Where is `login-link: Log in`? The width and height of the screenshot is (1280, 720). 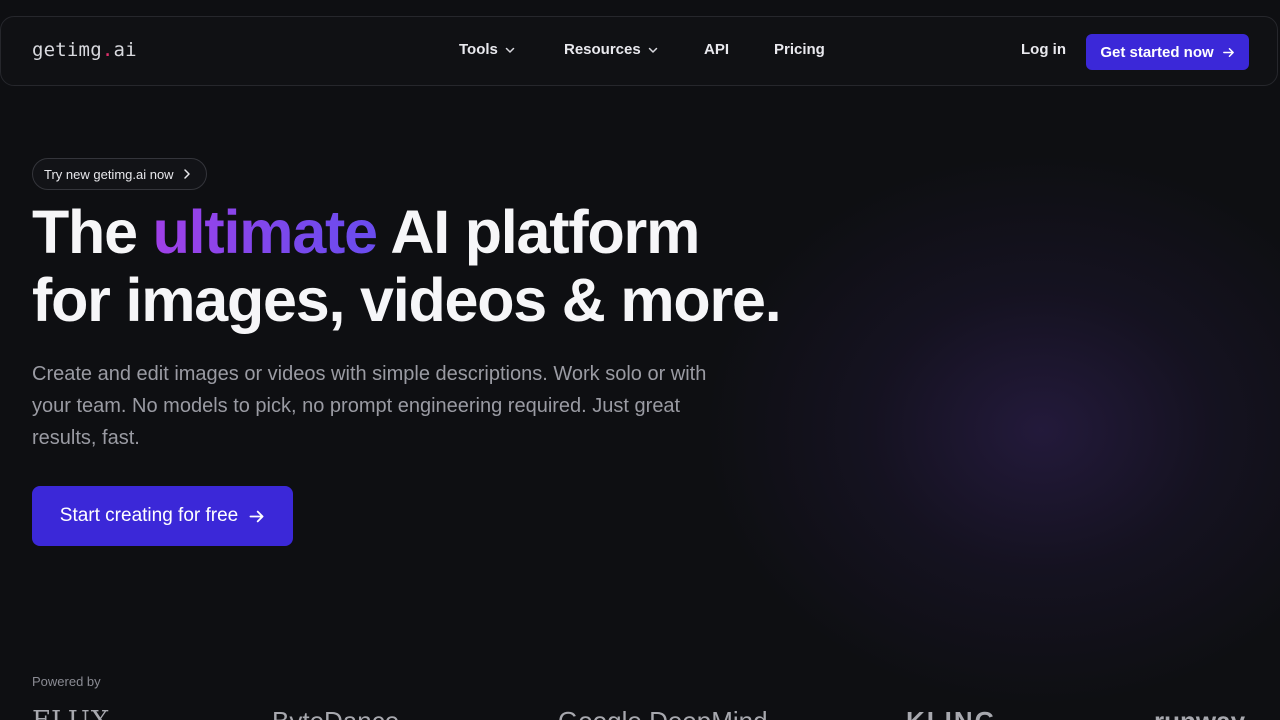 login-link: Log in is located at coordinates (1043, 49).